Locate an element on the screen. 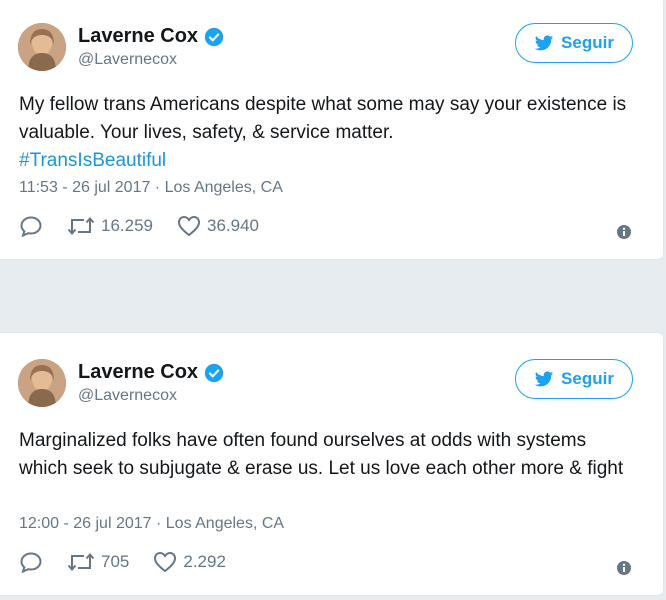 This screenshot has width=666, height=600. retweet-button: 16.259 is located at coordinates (110, 226).